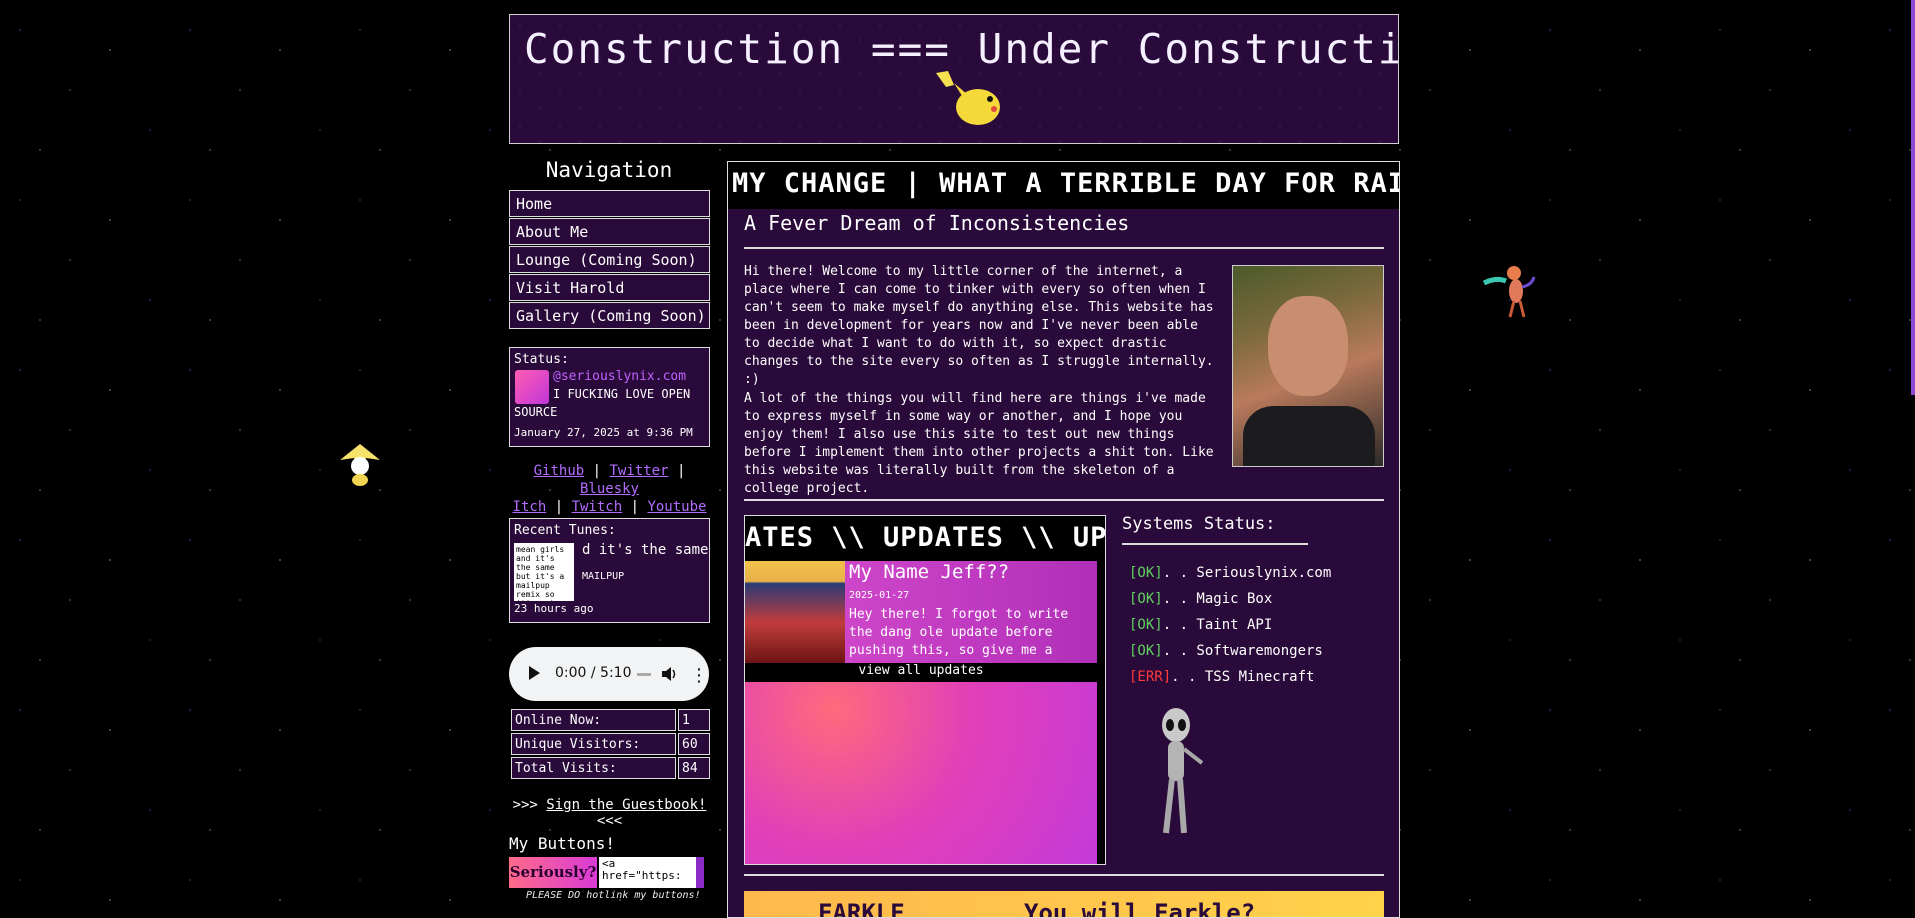 The image size is (1915, 918). Describe the element at coordinates (921, 773) in the screenshot. I see `update-image` at that location.